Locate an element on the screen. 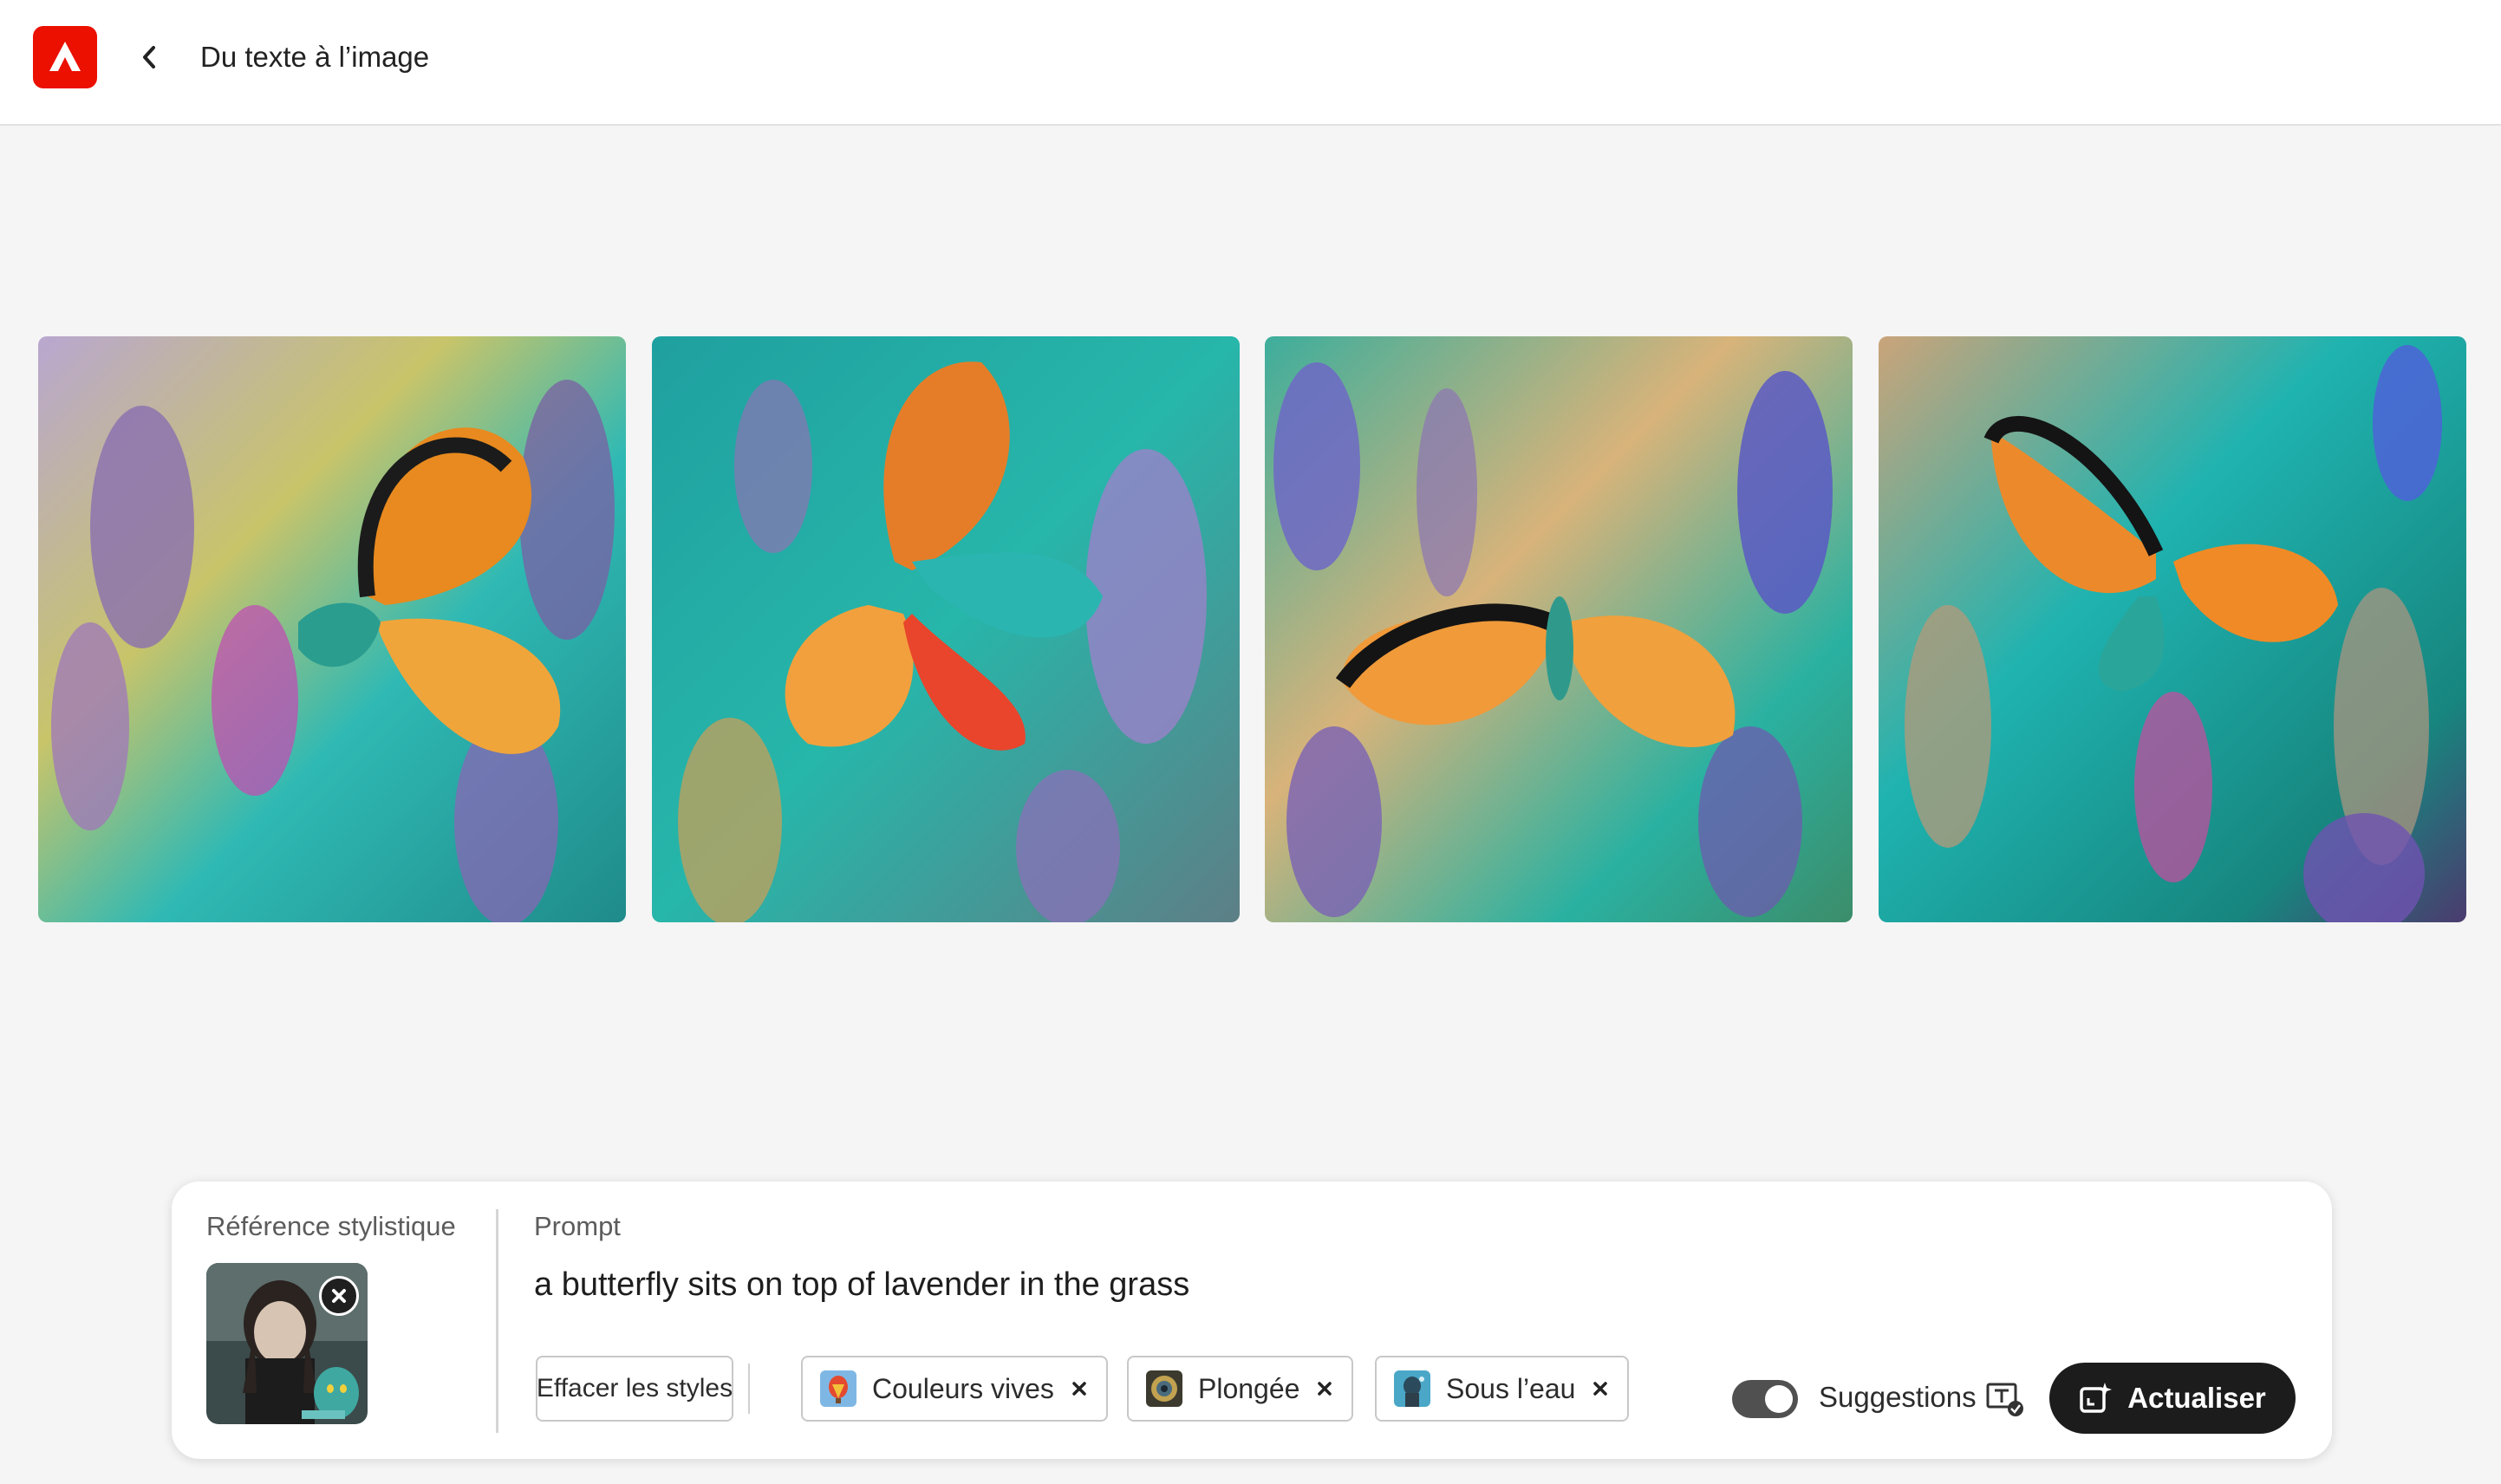  style-chip-label: Plongée is located at coordinates (1249, 1388).